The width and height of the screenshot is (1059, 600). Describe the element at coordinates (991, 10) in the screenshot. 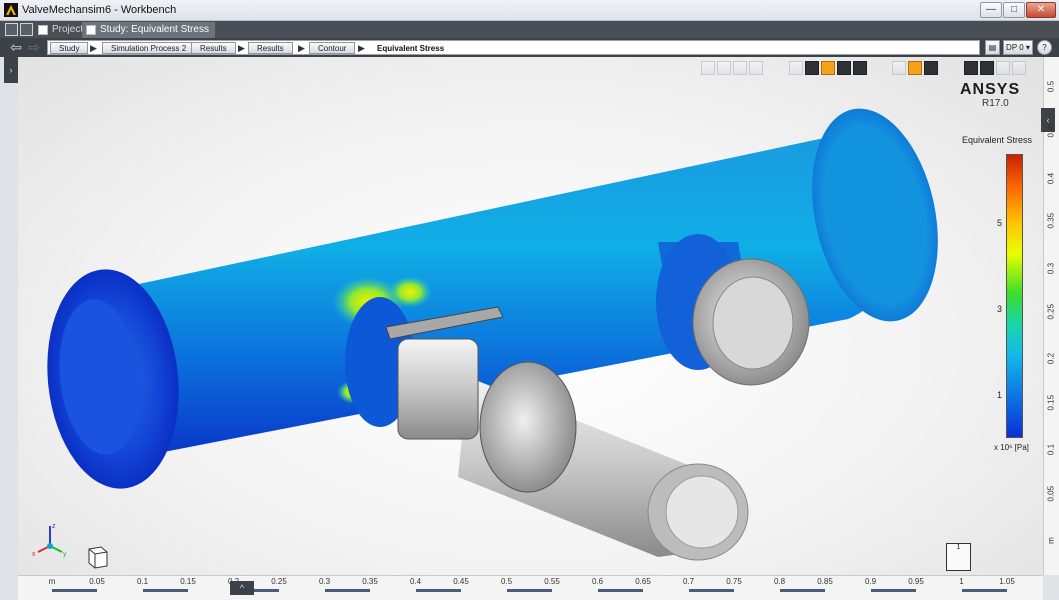

I see `minimize-button: —` at that location.